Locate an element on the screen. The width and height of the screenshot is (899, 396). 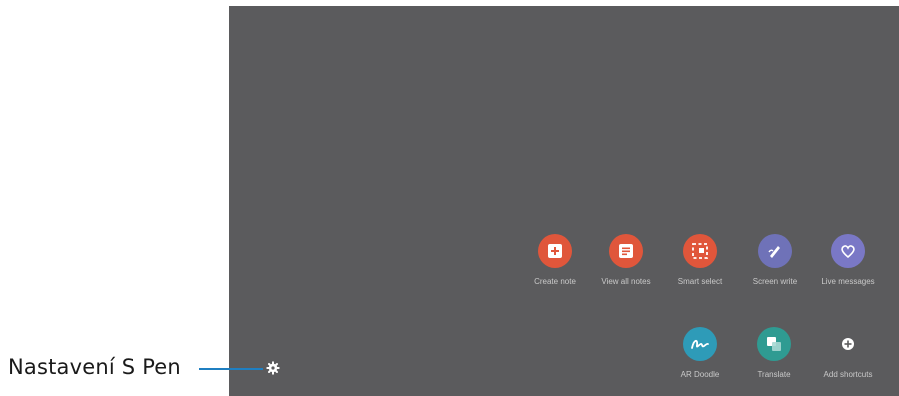
callout-label: Nastavení S Pen is located at coordinates (94, 367).